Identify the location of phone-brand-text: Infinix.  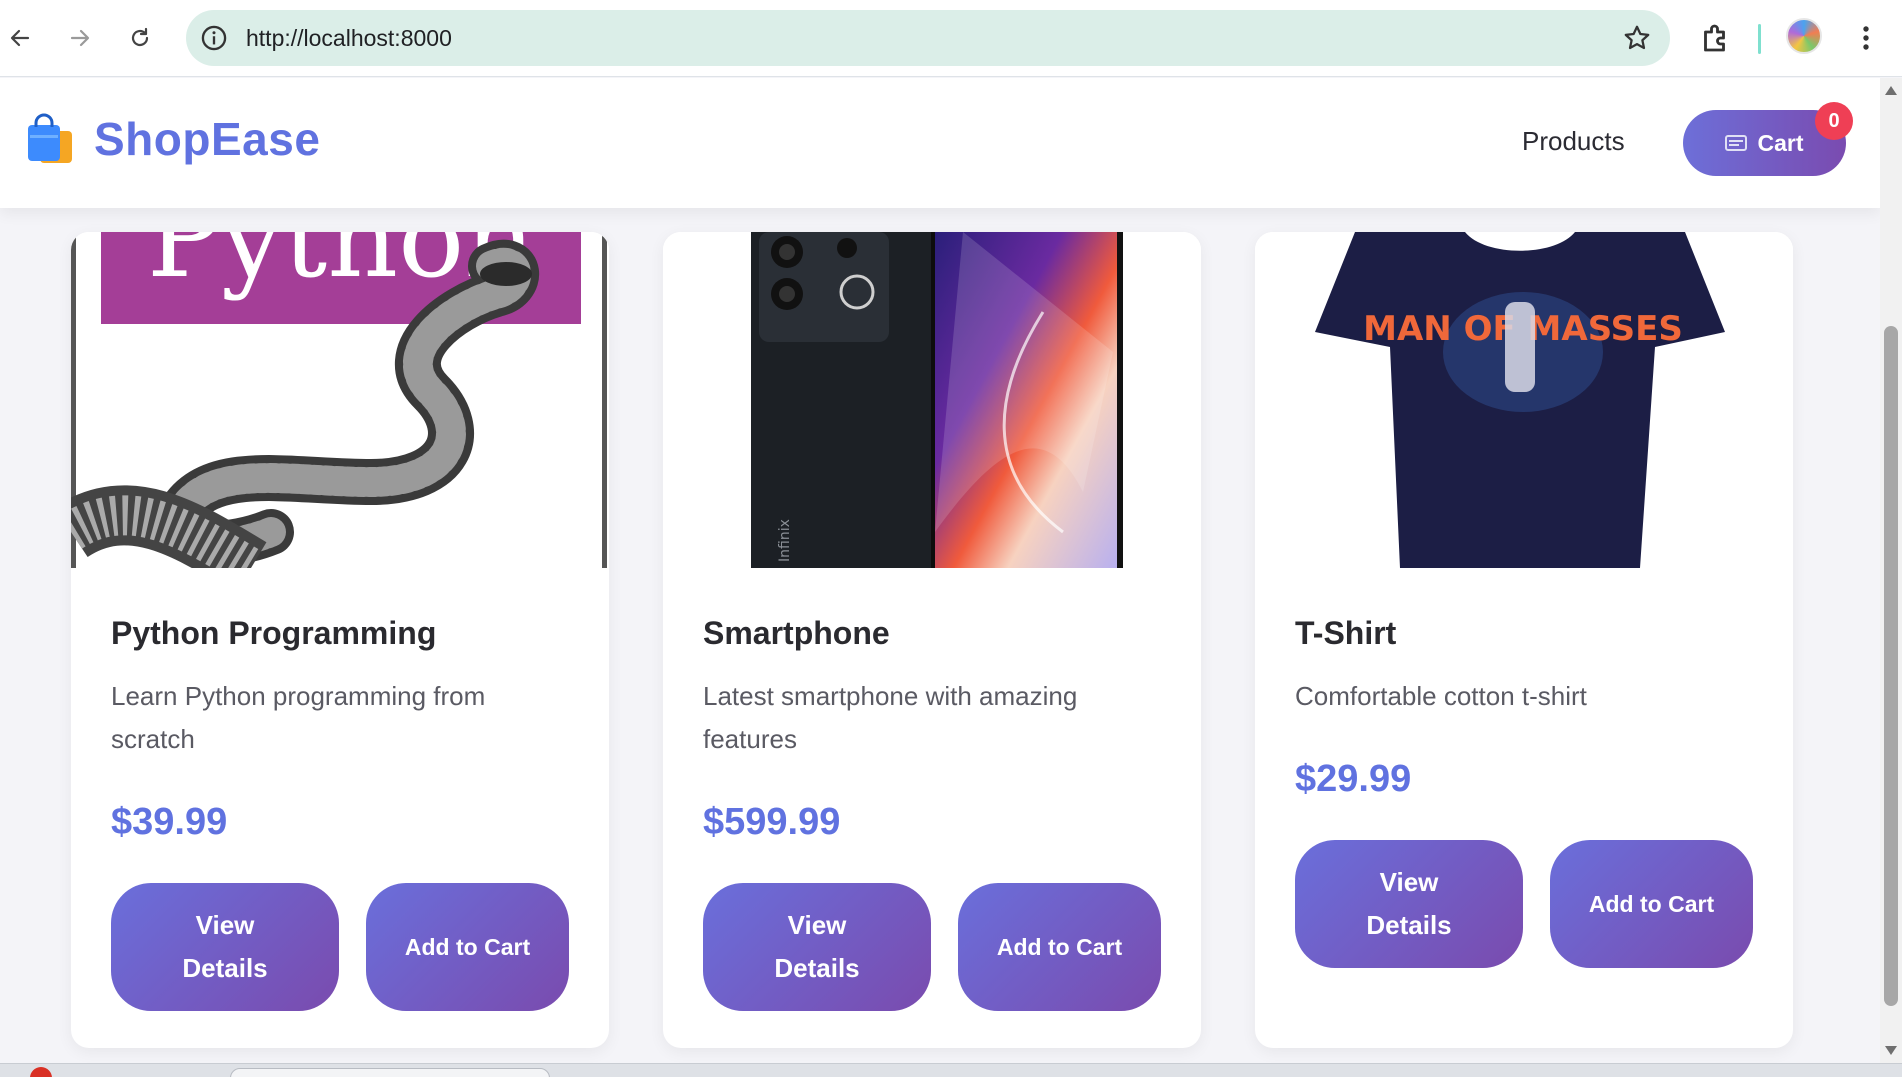
(785, 540).